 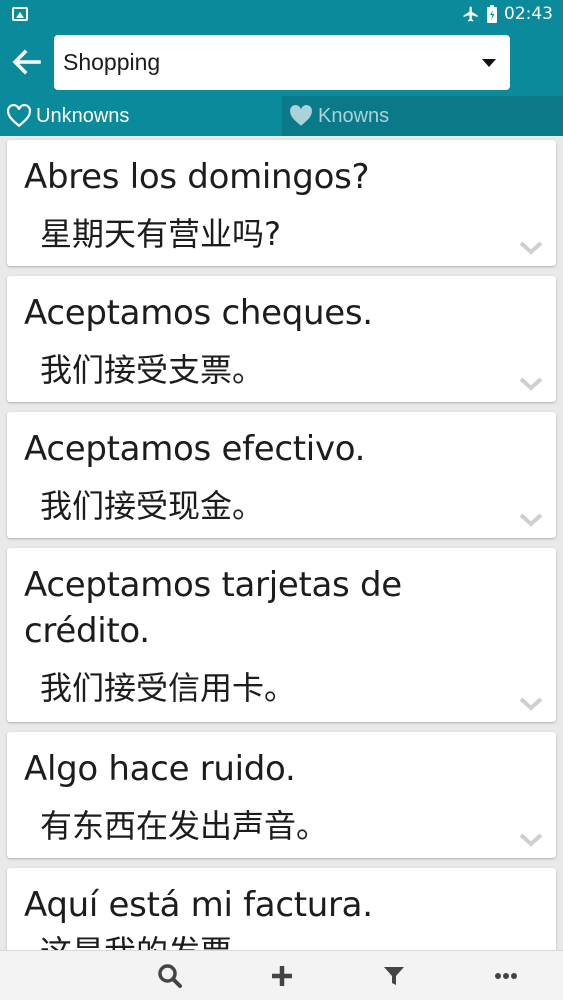 I want to click on phrase-card: Abres los domingos? 星期天有营业吗?, so click(x=281, y=203).